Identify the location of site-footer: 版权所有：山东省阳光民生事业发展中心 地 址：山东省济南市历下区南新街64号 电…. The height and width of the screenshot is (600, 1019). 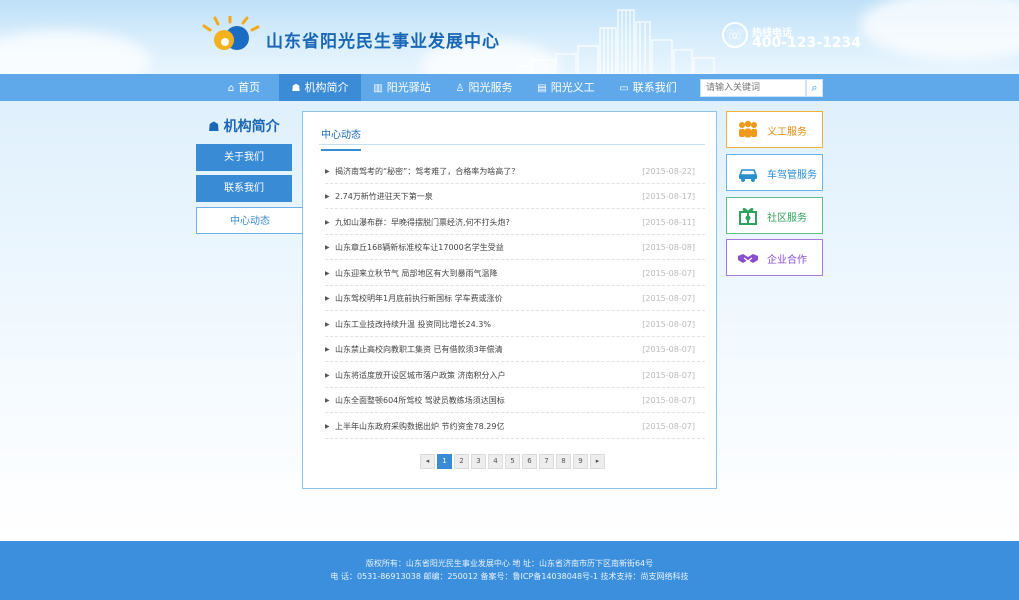
(509, 570).